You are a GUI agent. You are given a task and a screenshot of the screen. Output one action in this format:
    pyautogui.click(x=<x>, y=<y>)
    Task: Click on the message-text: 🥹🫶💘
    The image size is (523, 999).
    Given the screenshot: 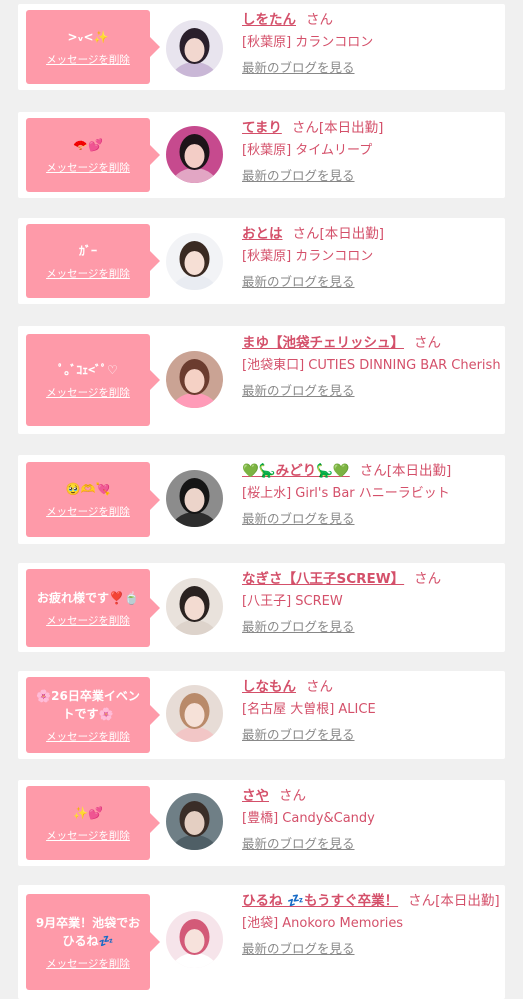 What is the action you would take?
    pyautogui.click(x=88, y=489)
    